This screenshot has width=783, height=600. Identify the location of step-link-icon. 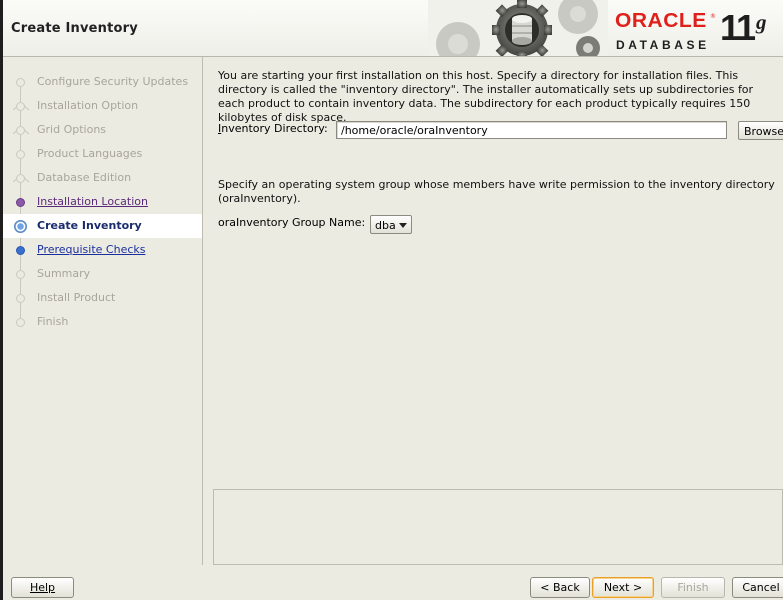
(20, 250).